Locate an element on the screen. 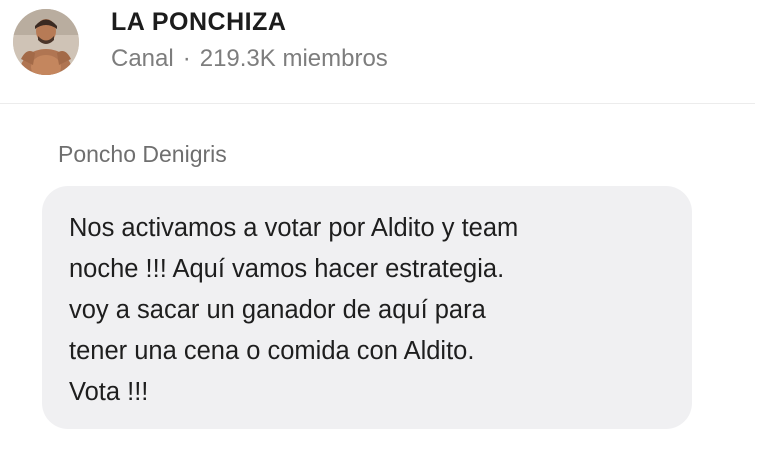  header-divider is located at coordinates (377, 103).